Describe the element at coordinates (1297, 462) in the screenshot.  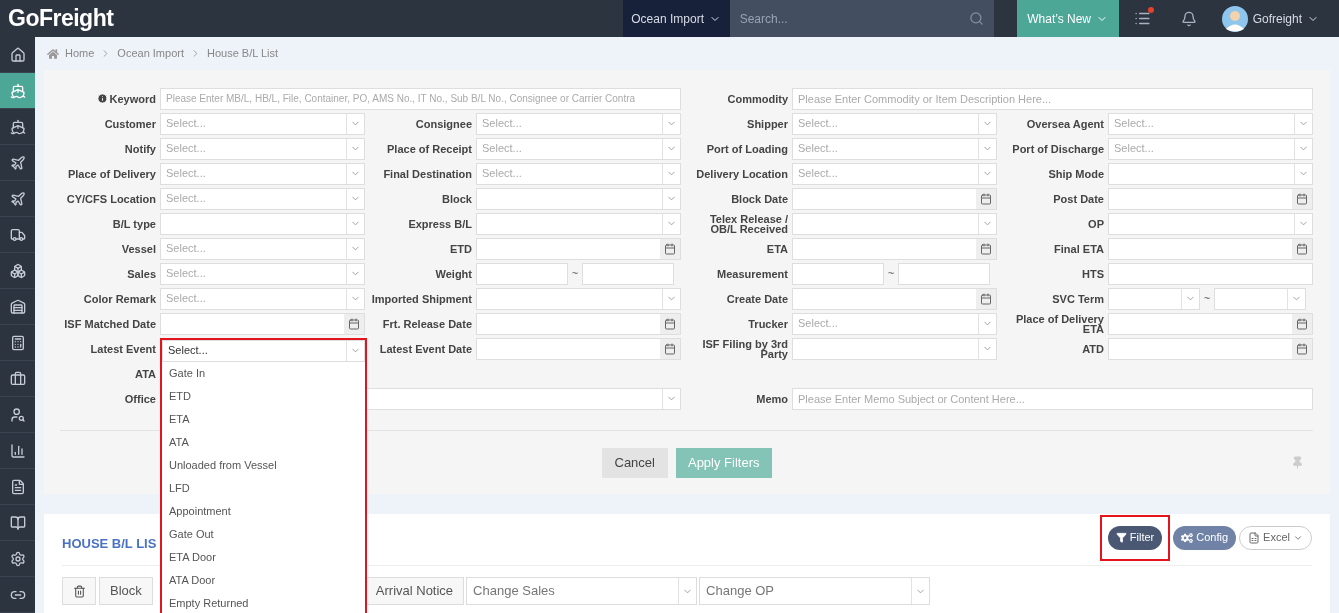
I see `pin-icon` at that location.